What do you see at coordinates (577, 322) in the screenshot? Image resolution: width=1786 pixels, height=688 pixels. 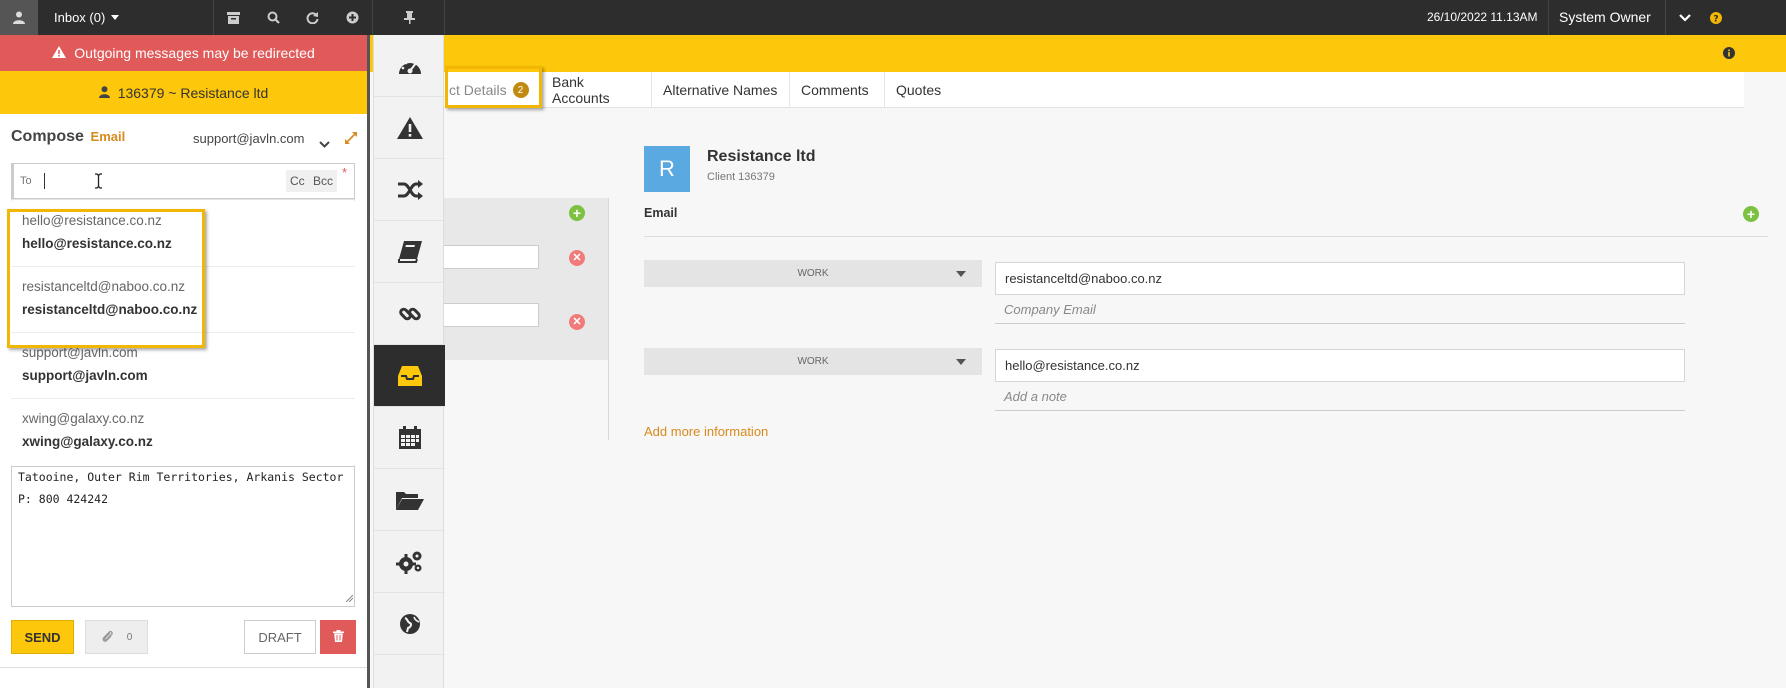 I see `remove-address-2-button: ✕` at bounding box center [577, 322].